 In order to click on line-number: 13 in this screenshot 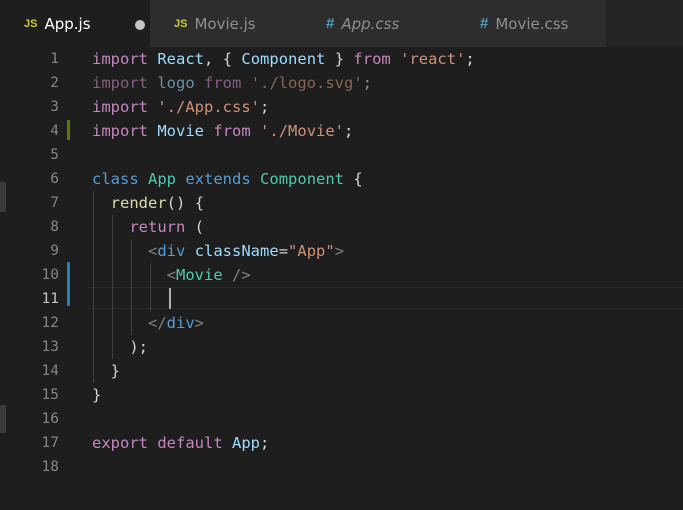, I will do `click(50, 347)`.